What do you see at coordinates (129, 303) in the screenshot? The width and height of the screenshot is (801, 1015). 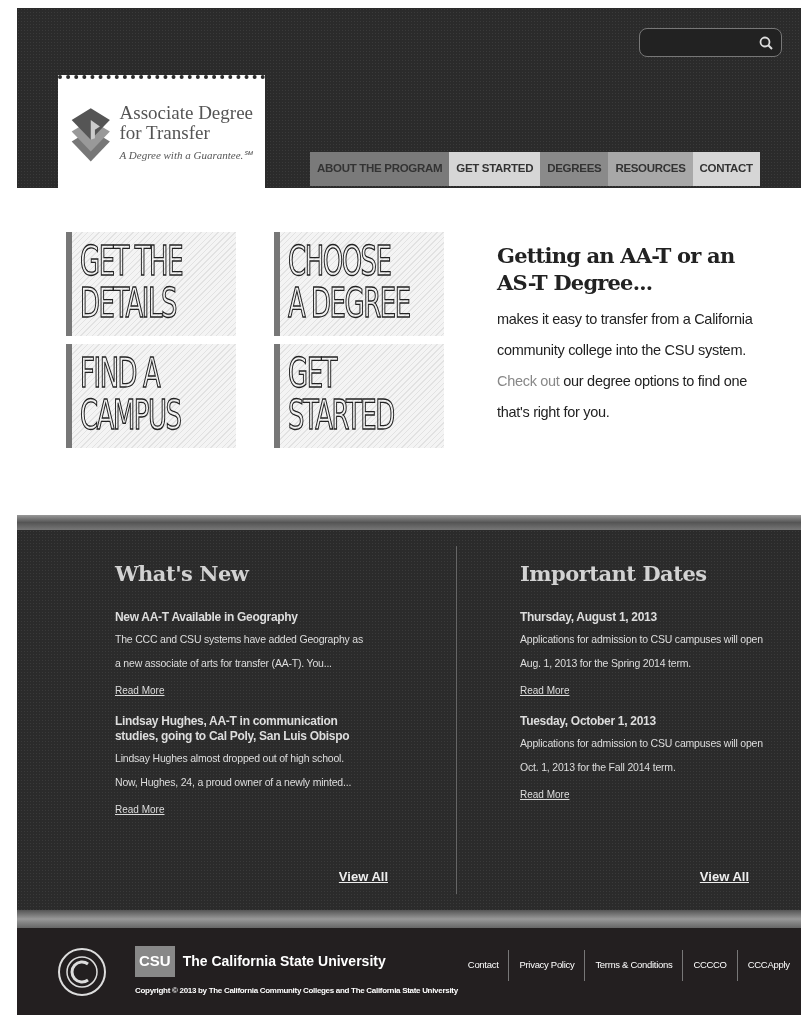 I see `tile-label: DETAILS` at bounding box center [129, 303].